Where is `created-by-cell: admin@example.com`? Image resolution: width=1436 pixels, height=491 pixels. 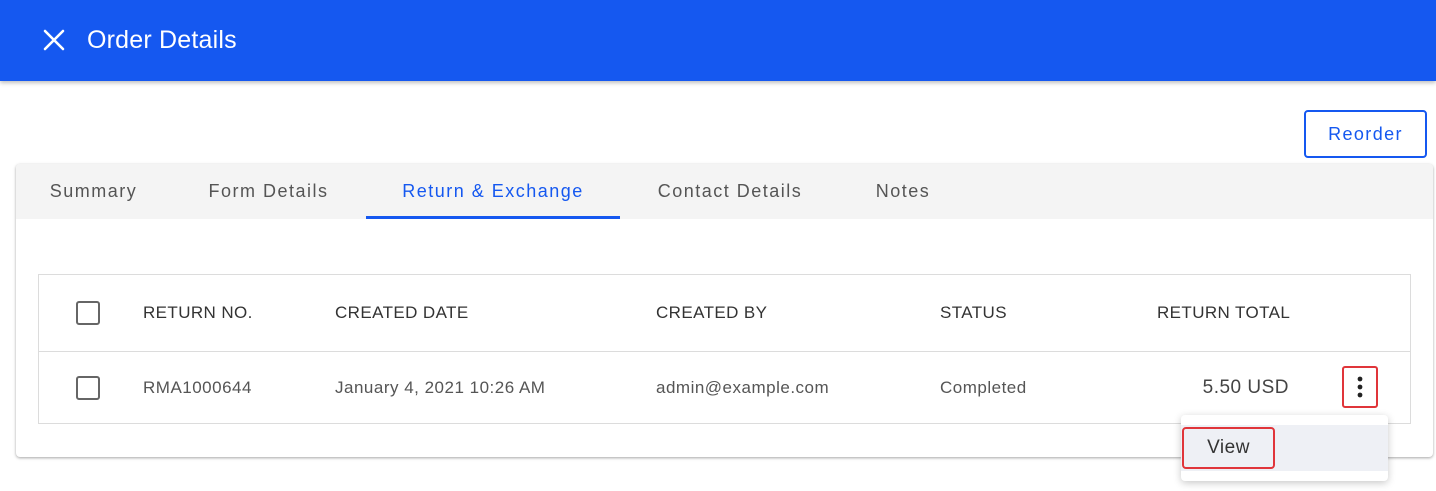 created-by-cell: admin@example.com is located at coordinates (743, 387).